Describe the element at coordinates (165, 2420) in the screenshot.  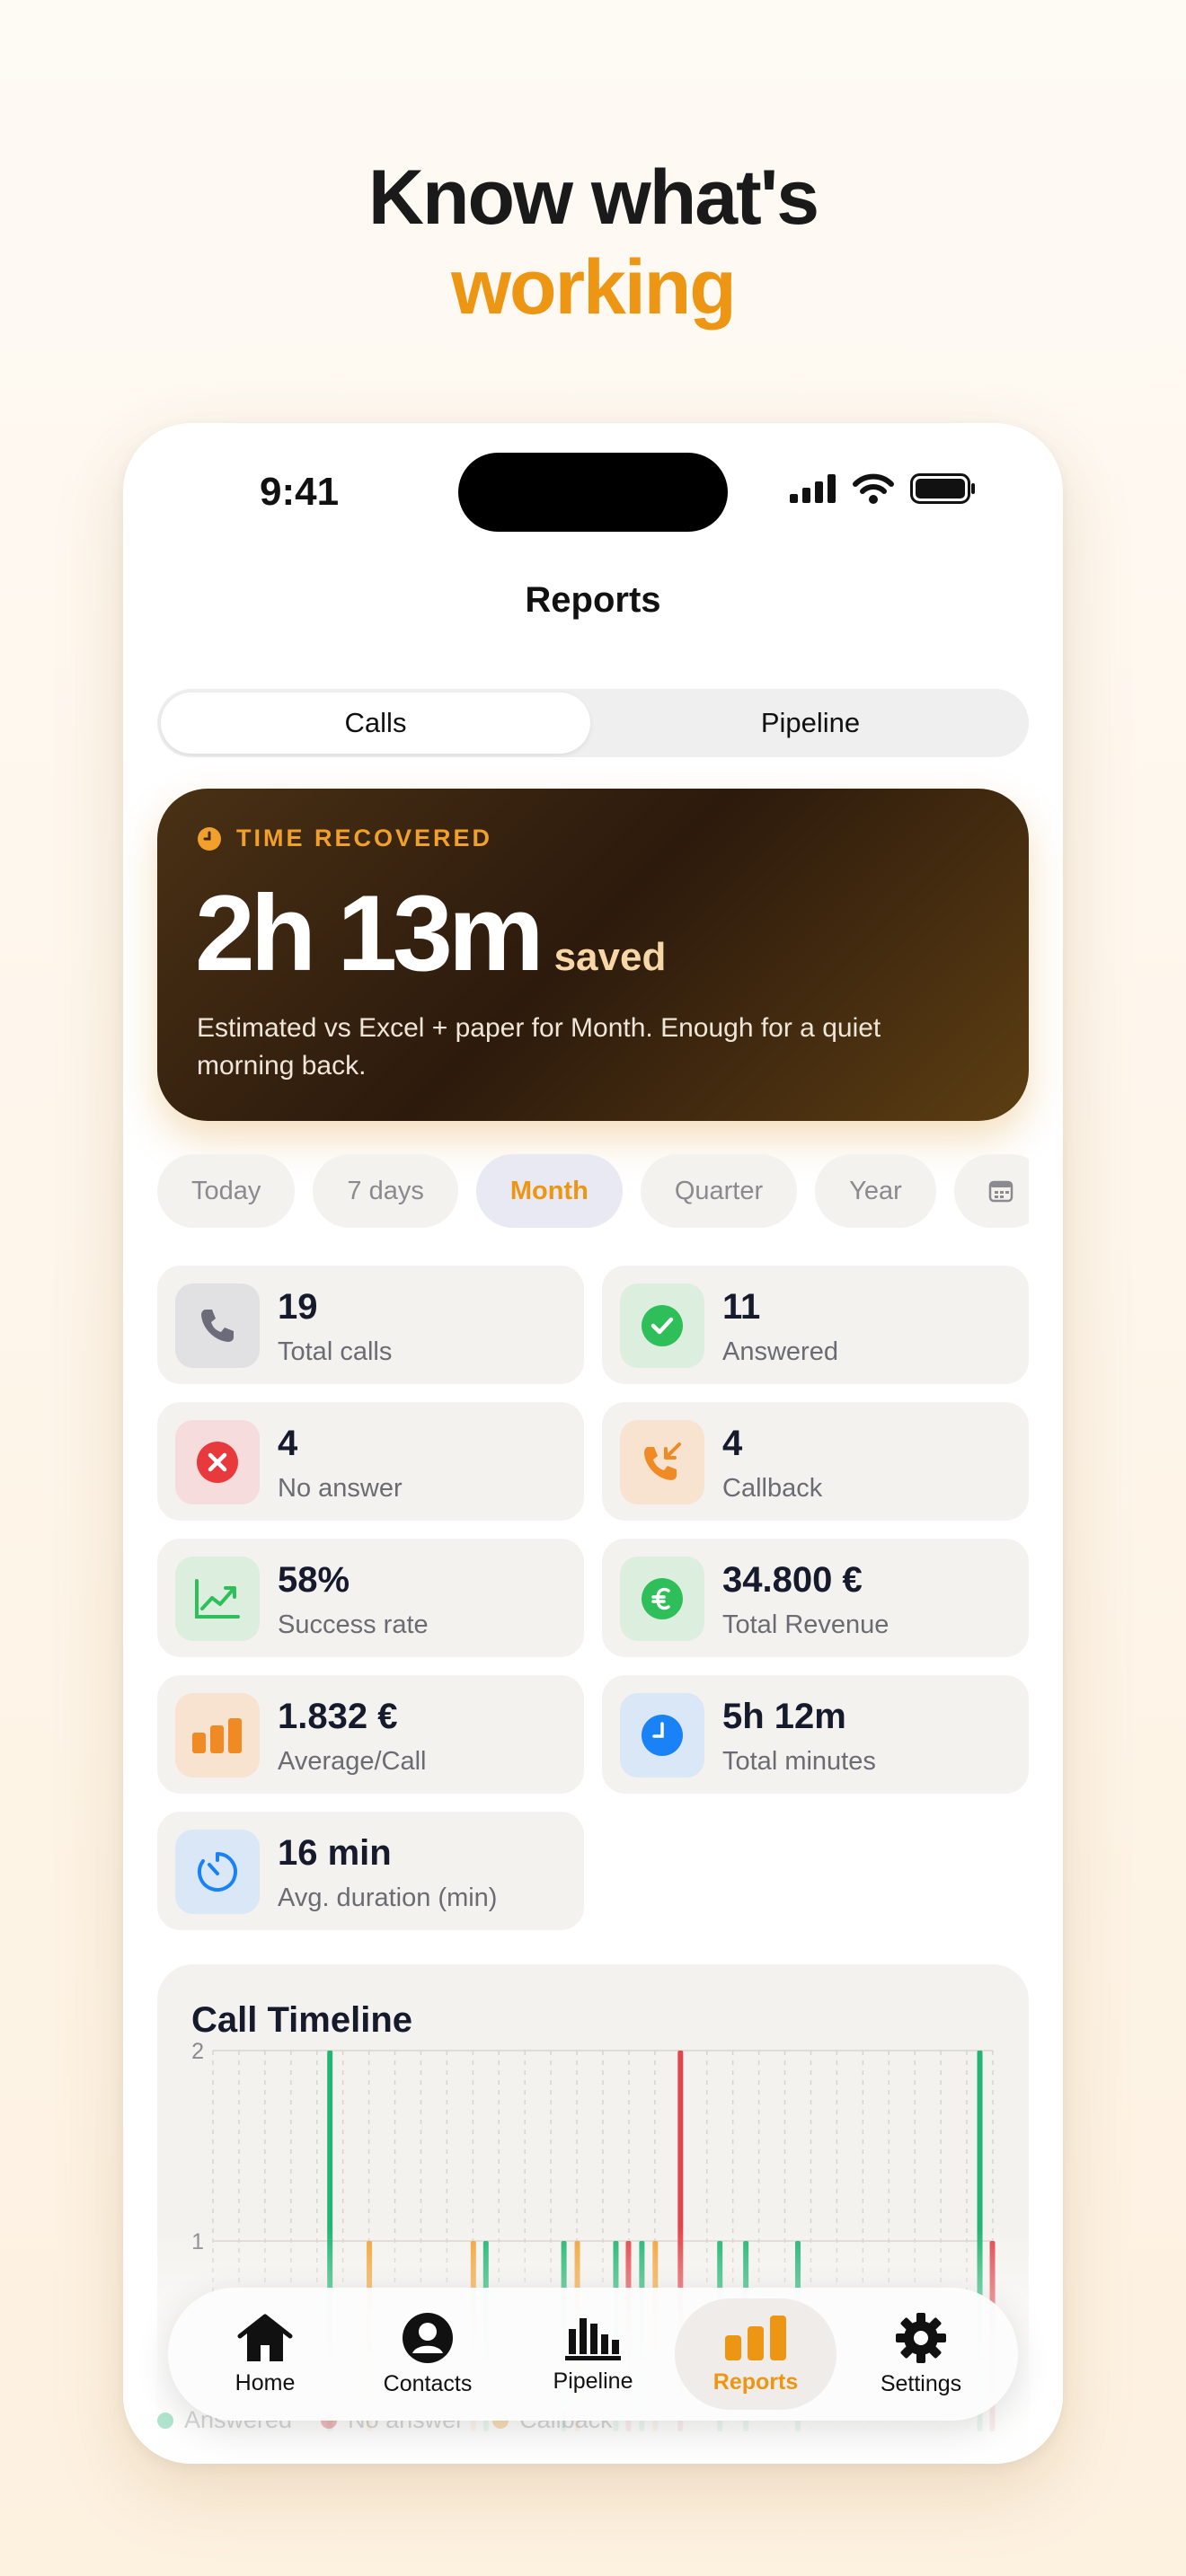
I see `legend-dot` at that location.